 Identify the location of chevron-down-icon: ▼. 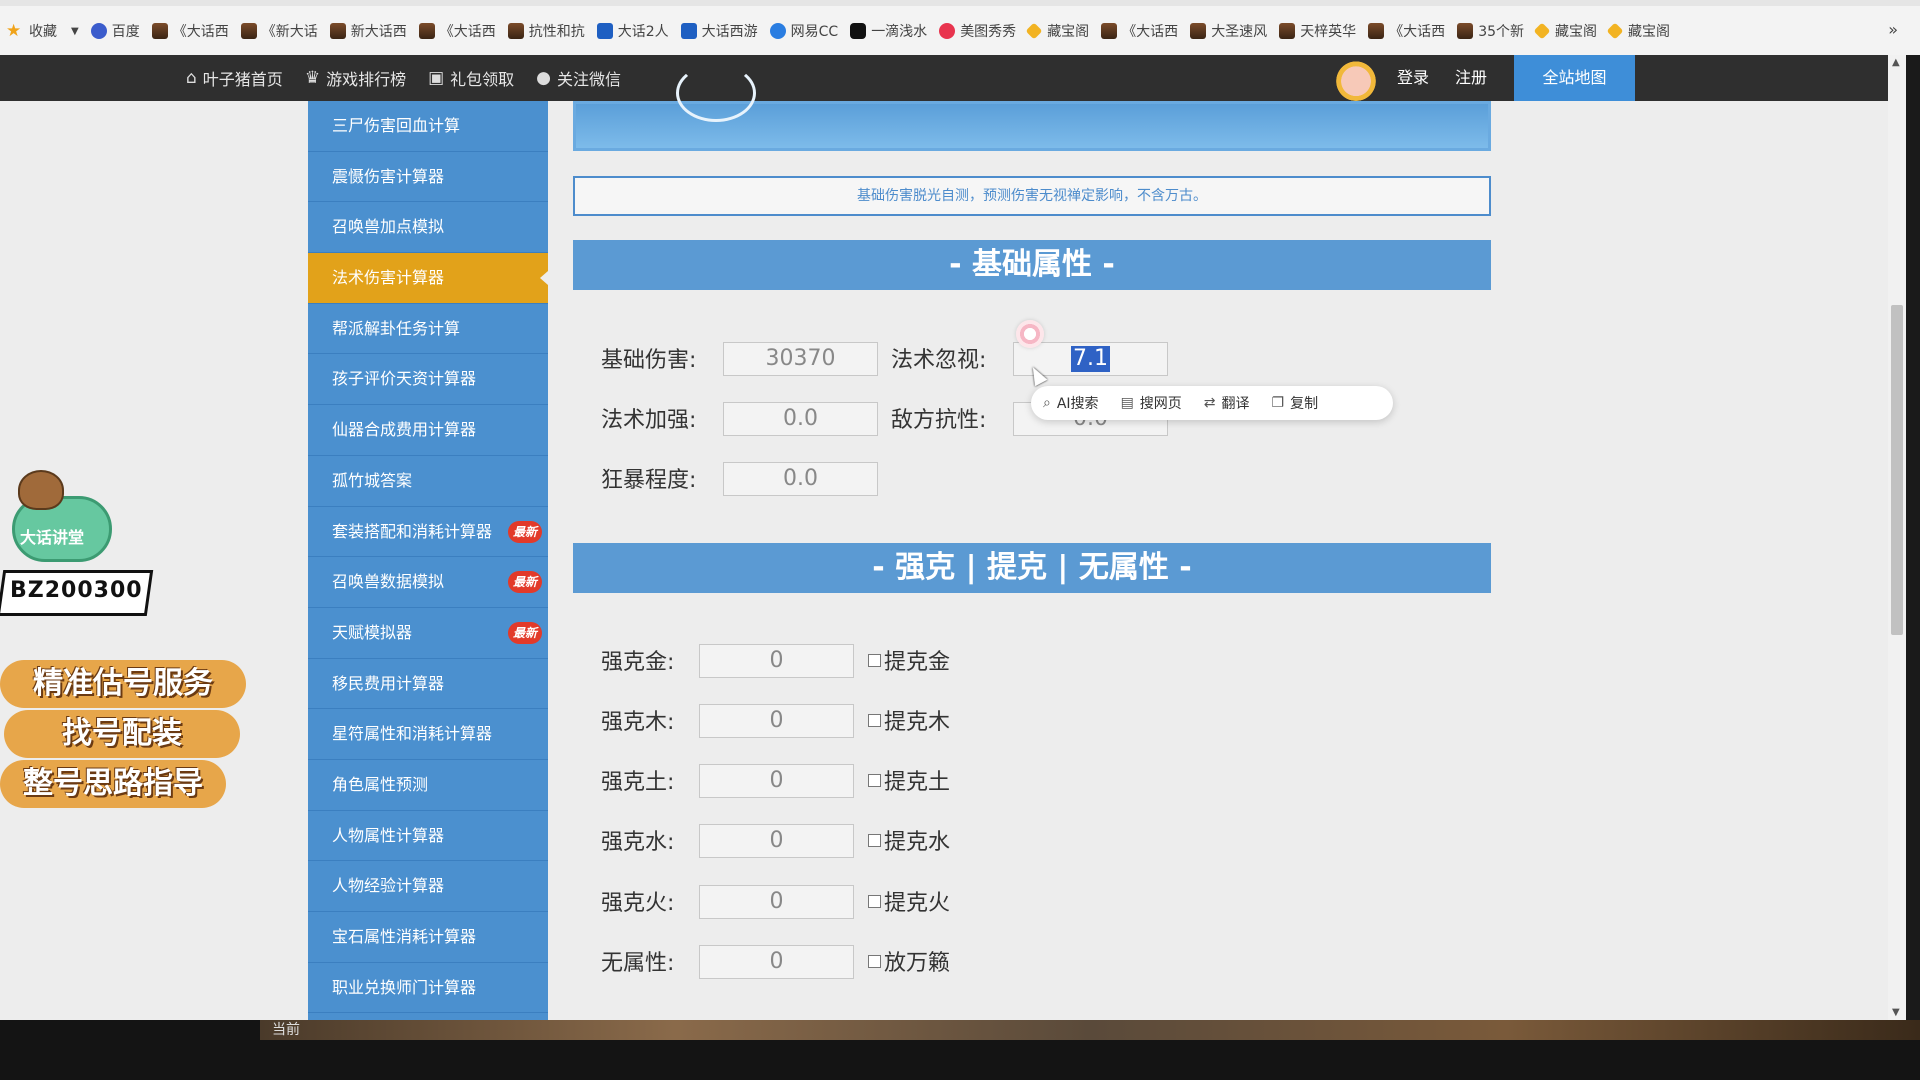
(75, 31).